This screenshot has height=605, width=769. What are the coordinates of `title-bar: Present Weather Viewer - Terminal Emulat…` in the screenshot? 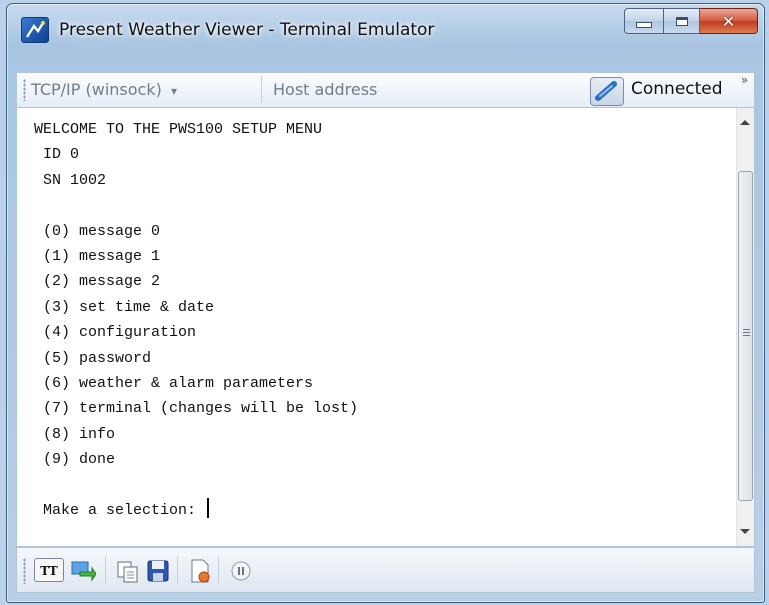 It's located at (385, 23).